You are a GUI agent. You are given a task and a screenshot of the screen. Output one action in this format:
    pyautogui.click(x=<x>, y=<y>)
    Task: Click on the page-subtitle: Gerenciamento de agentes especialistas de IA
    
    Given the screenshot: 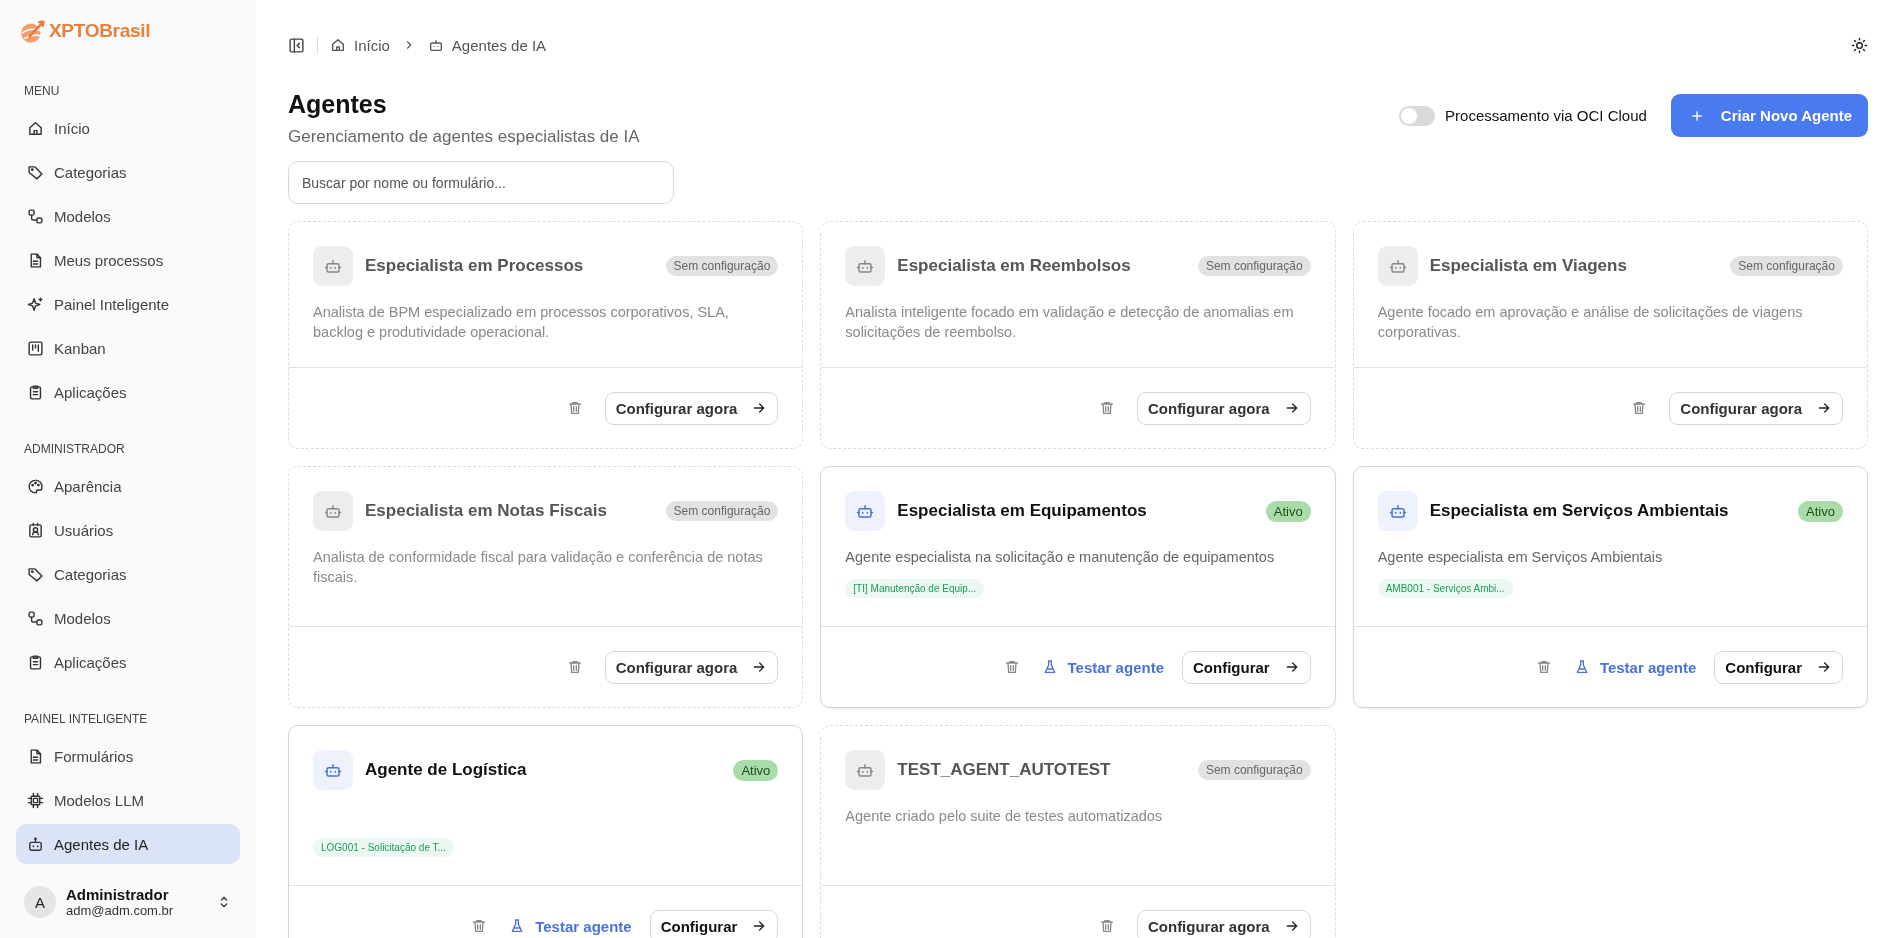 What is the action you would take?
    pyautogui.click(x=464, y=137)
    